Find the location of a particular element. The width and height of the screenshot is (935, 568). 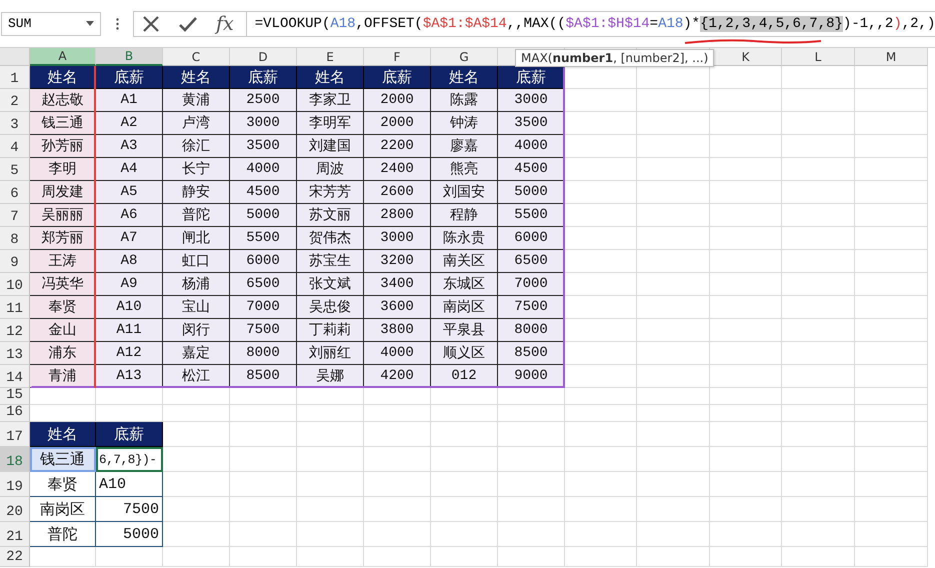

table-cell: A13 is located at coordinates (129, 376).